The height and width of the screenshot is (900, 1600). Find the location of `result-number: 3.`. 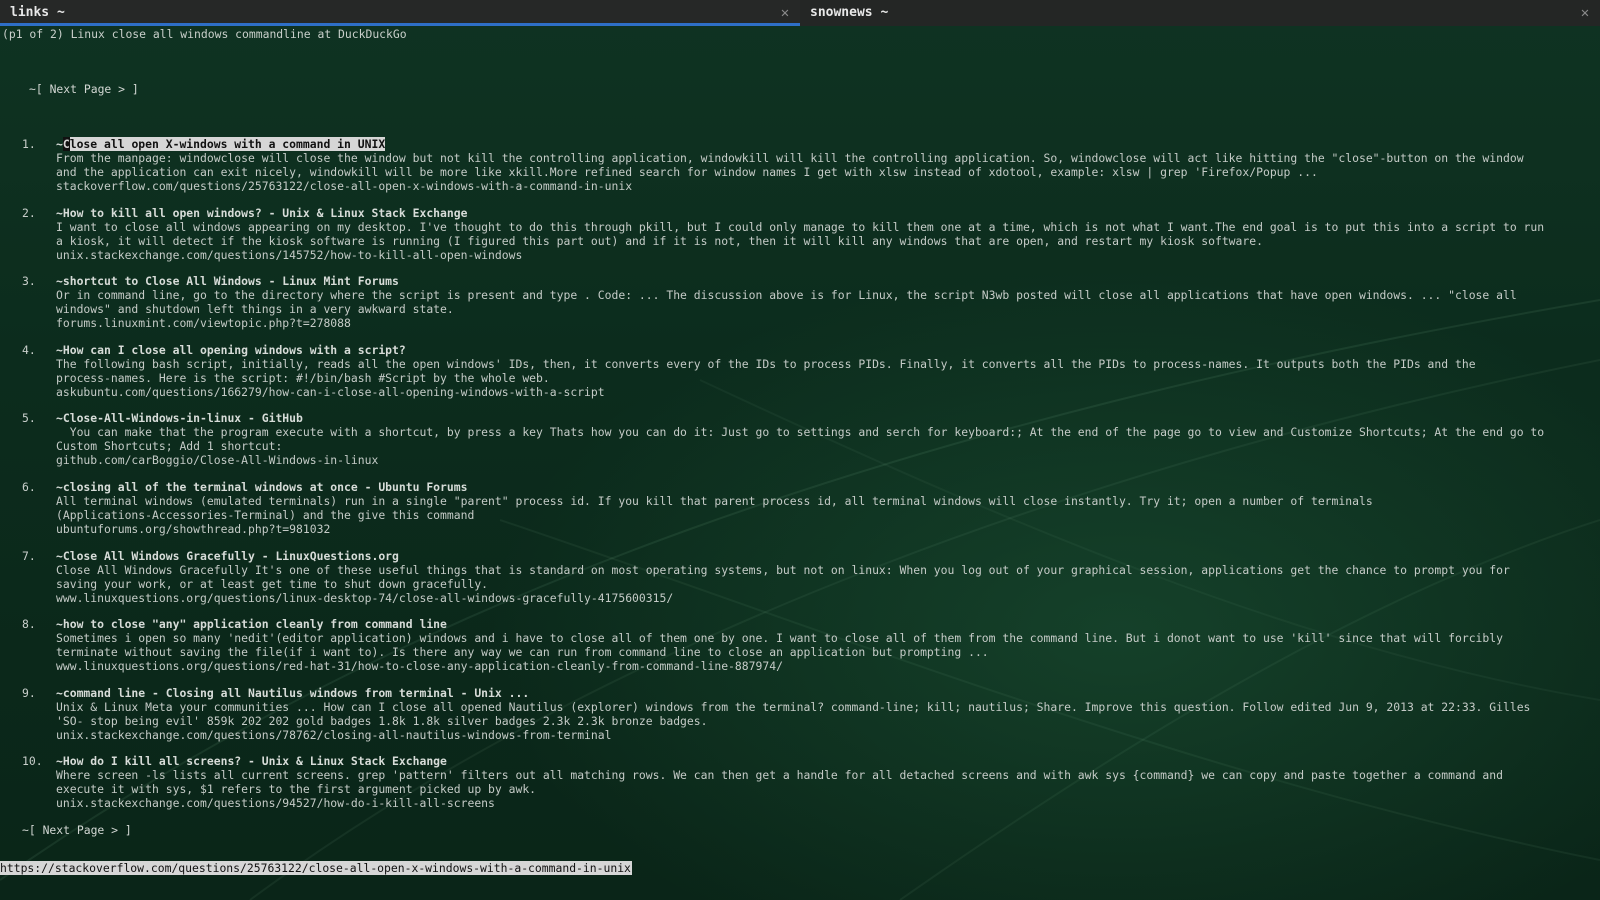

result-number: 3. is located at coordinates (29, 281).